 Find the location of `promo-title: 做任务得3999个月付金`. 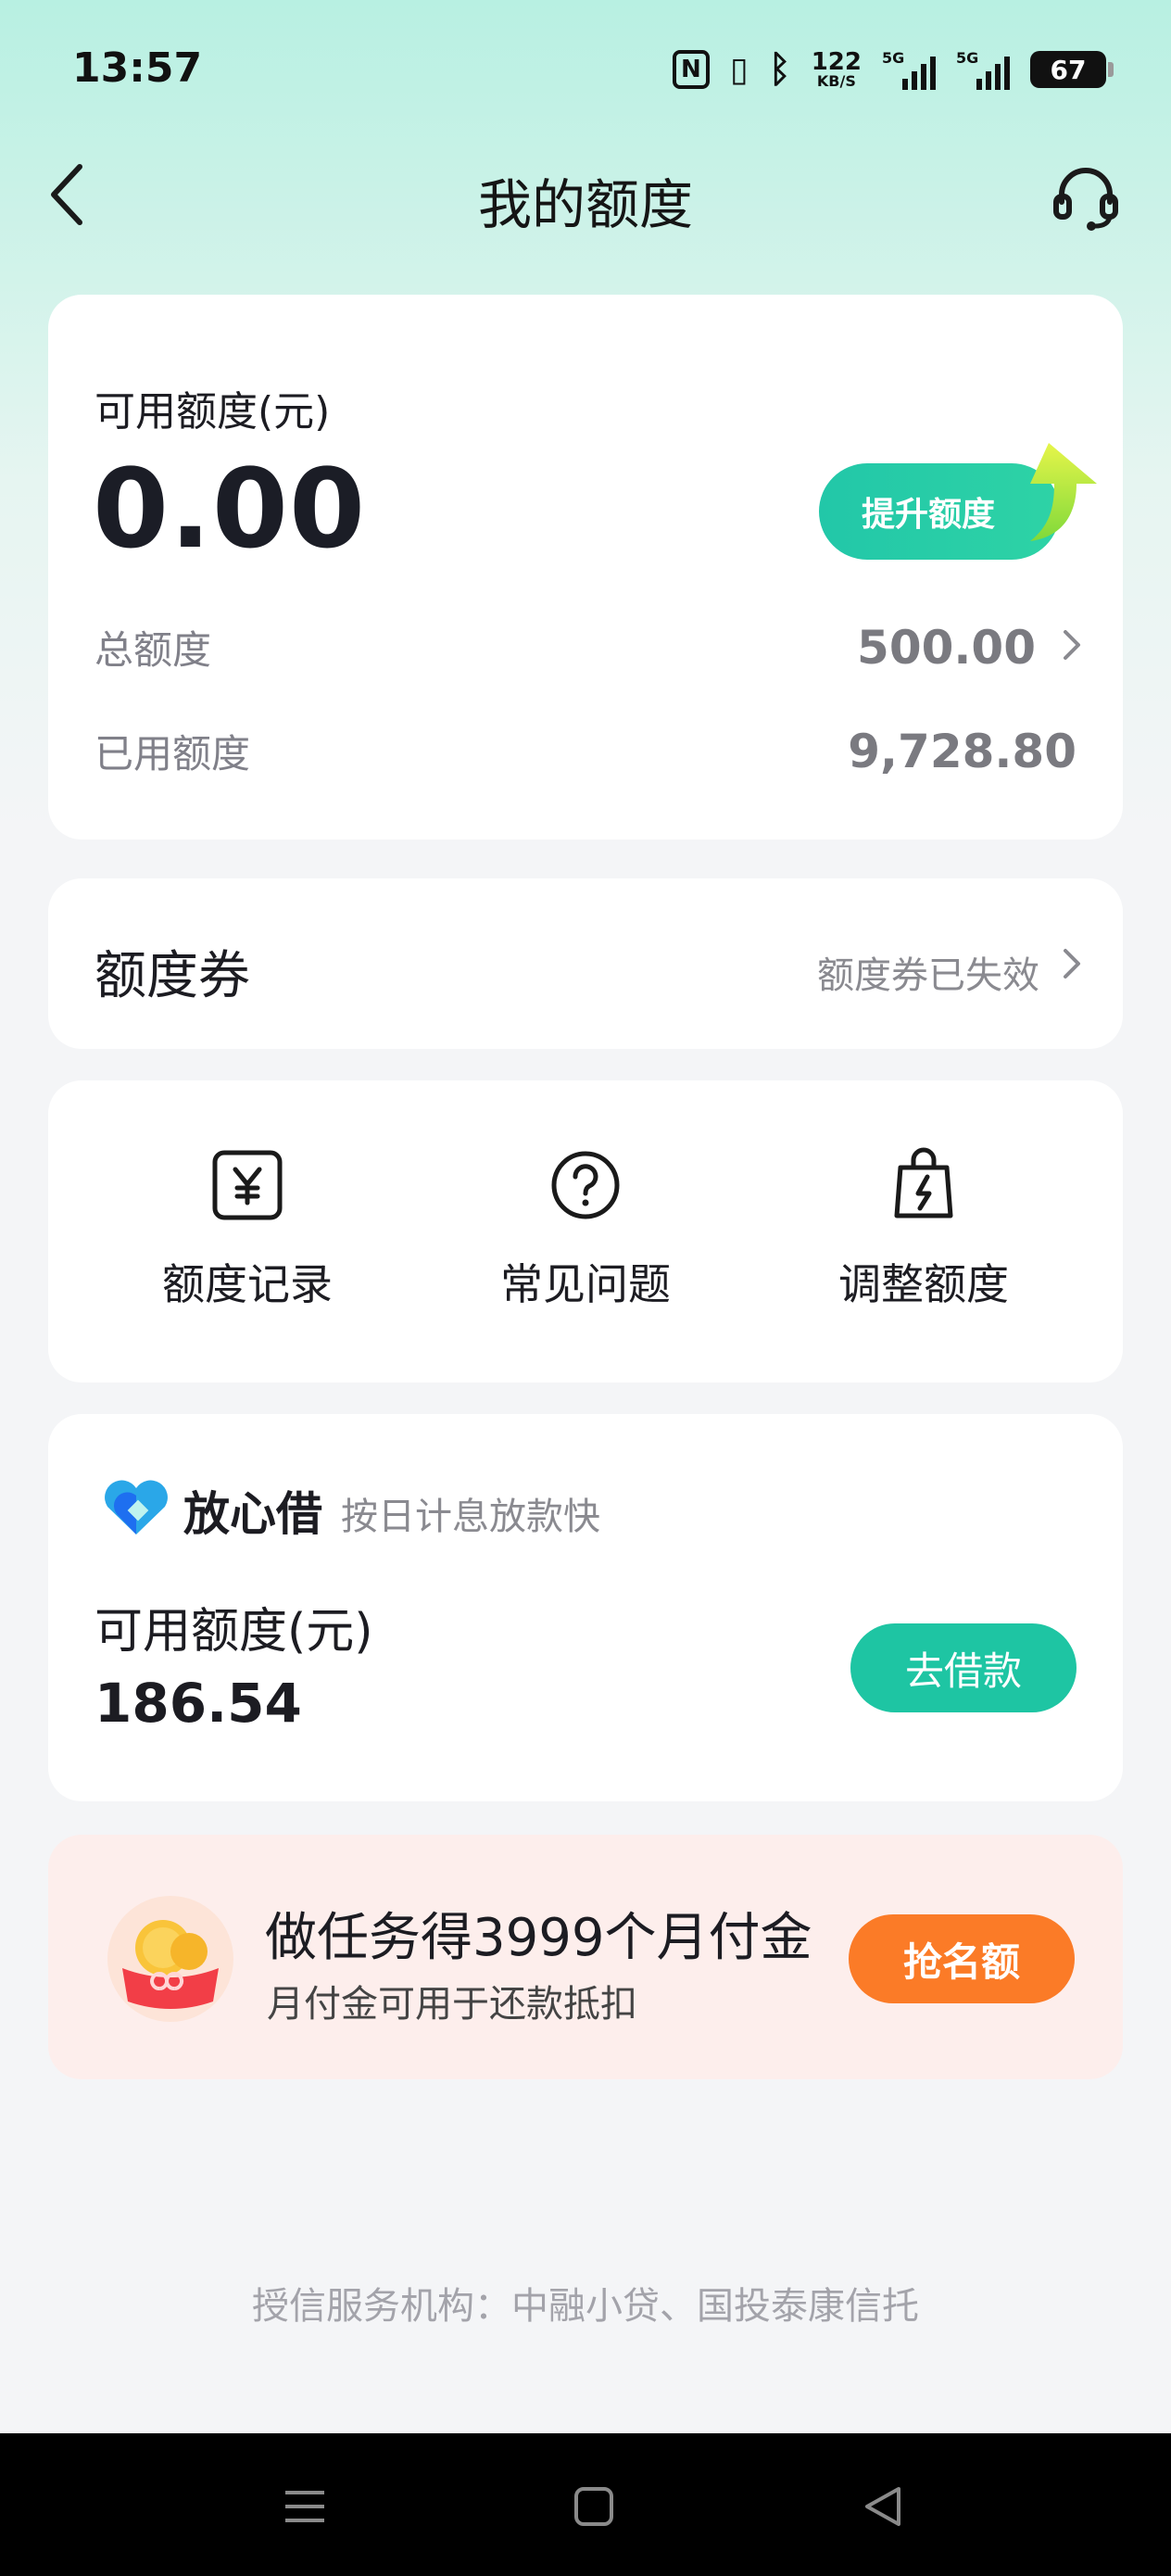

promo-title: 做任务得3999个月付金 is located at coordinates (539, 1938).